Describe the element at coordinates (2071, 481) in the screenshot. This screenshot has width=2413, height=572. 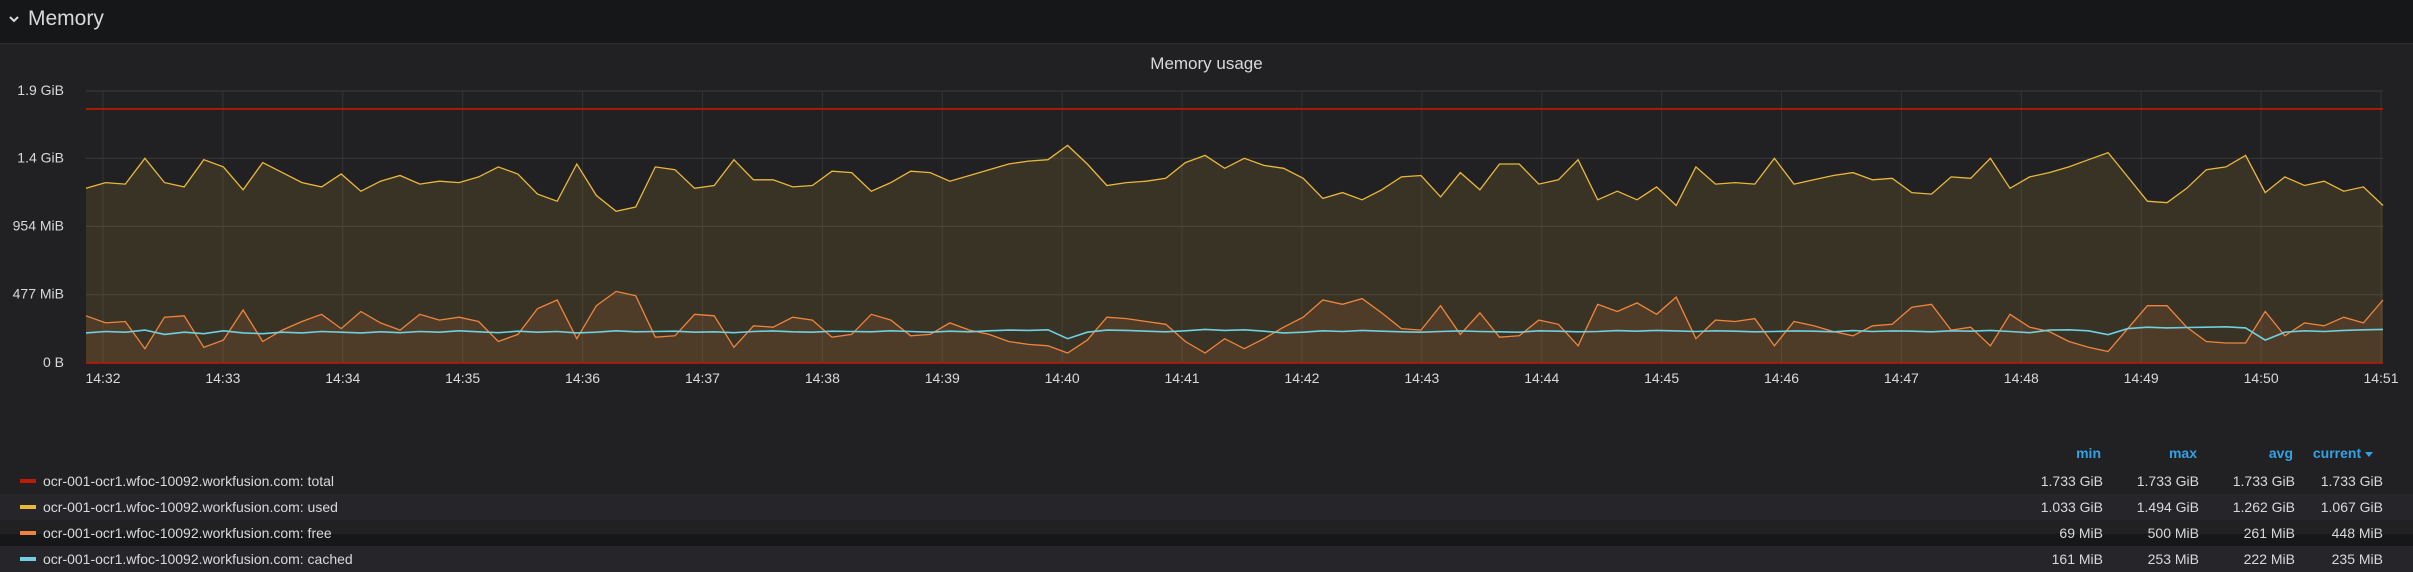
I see `legend-value-min: 1.733 GiB` at that location.